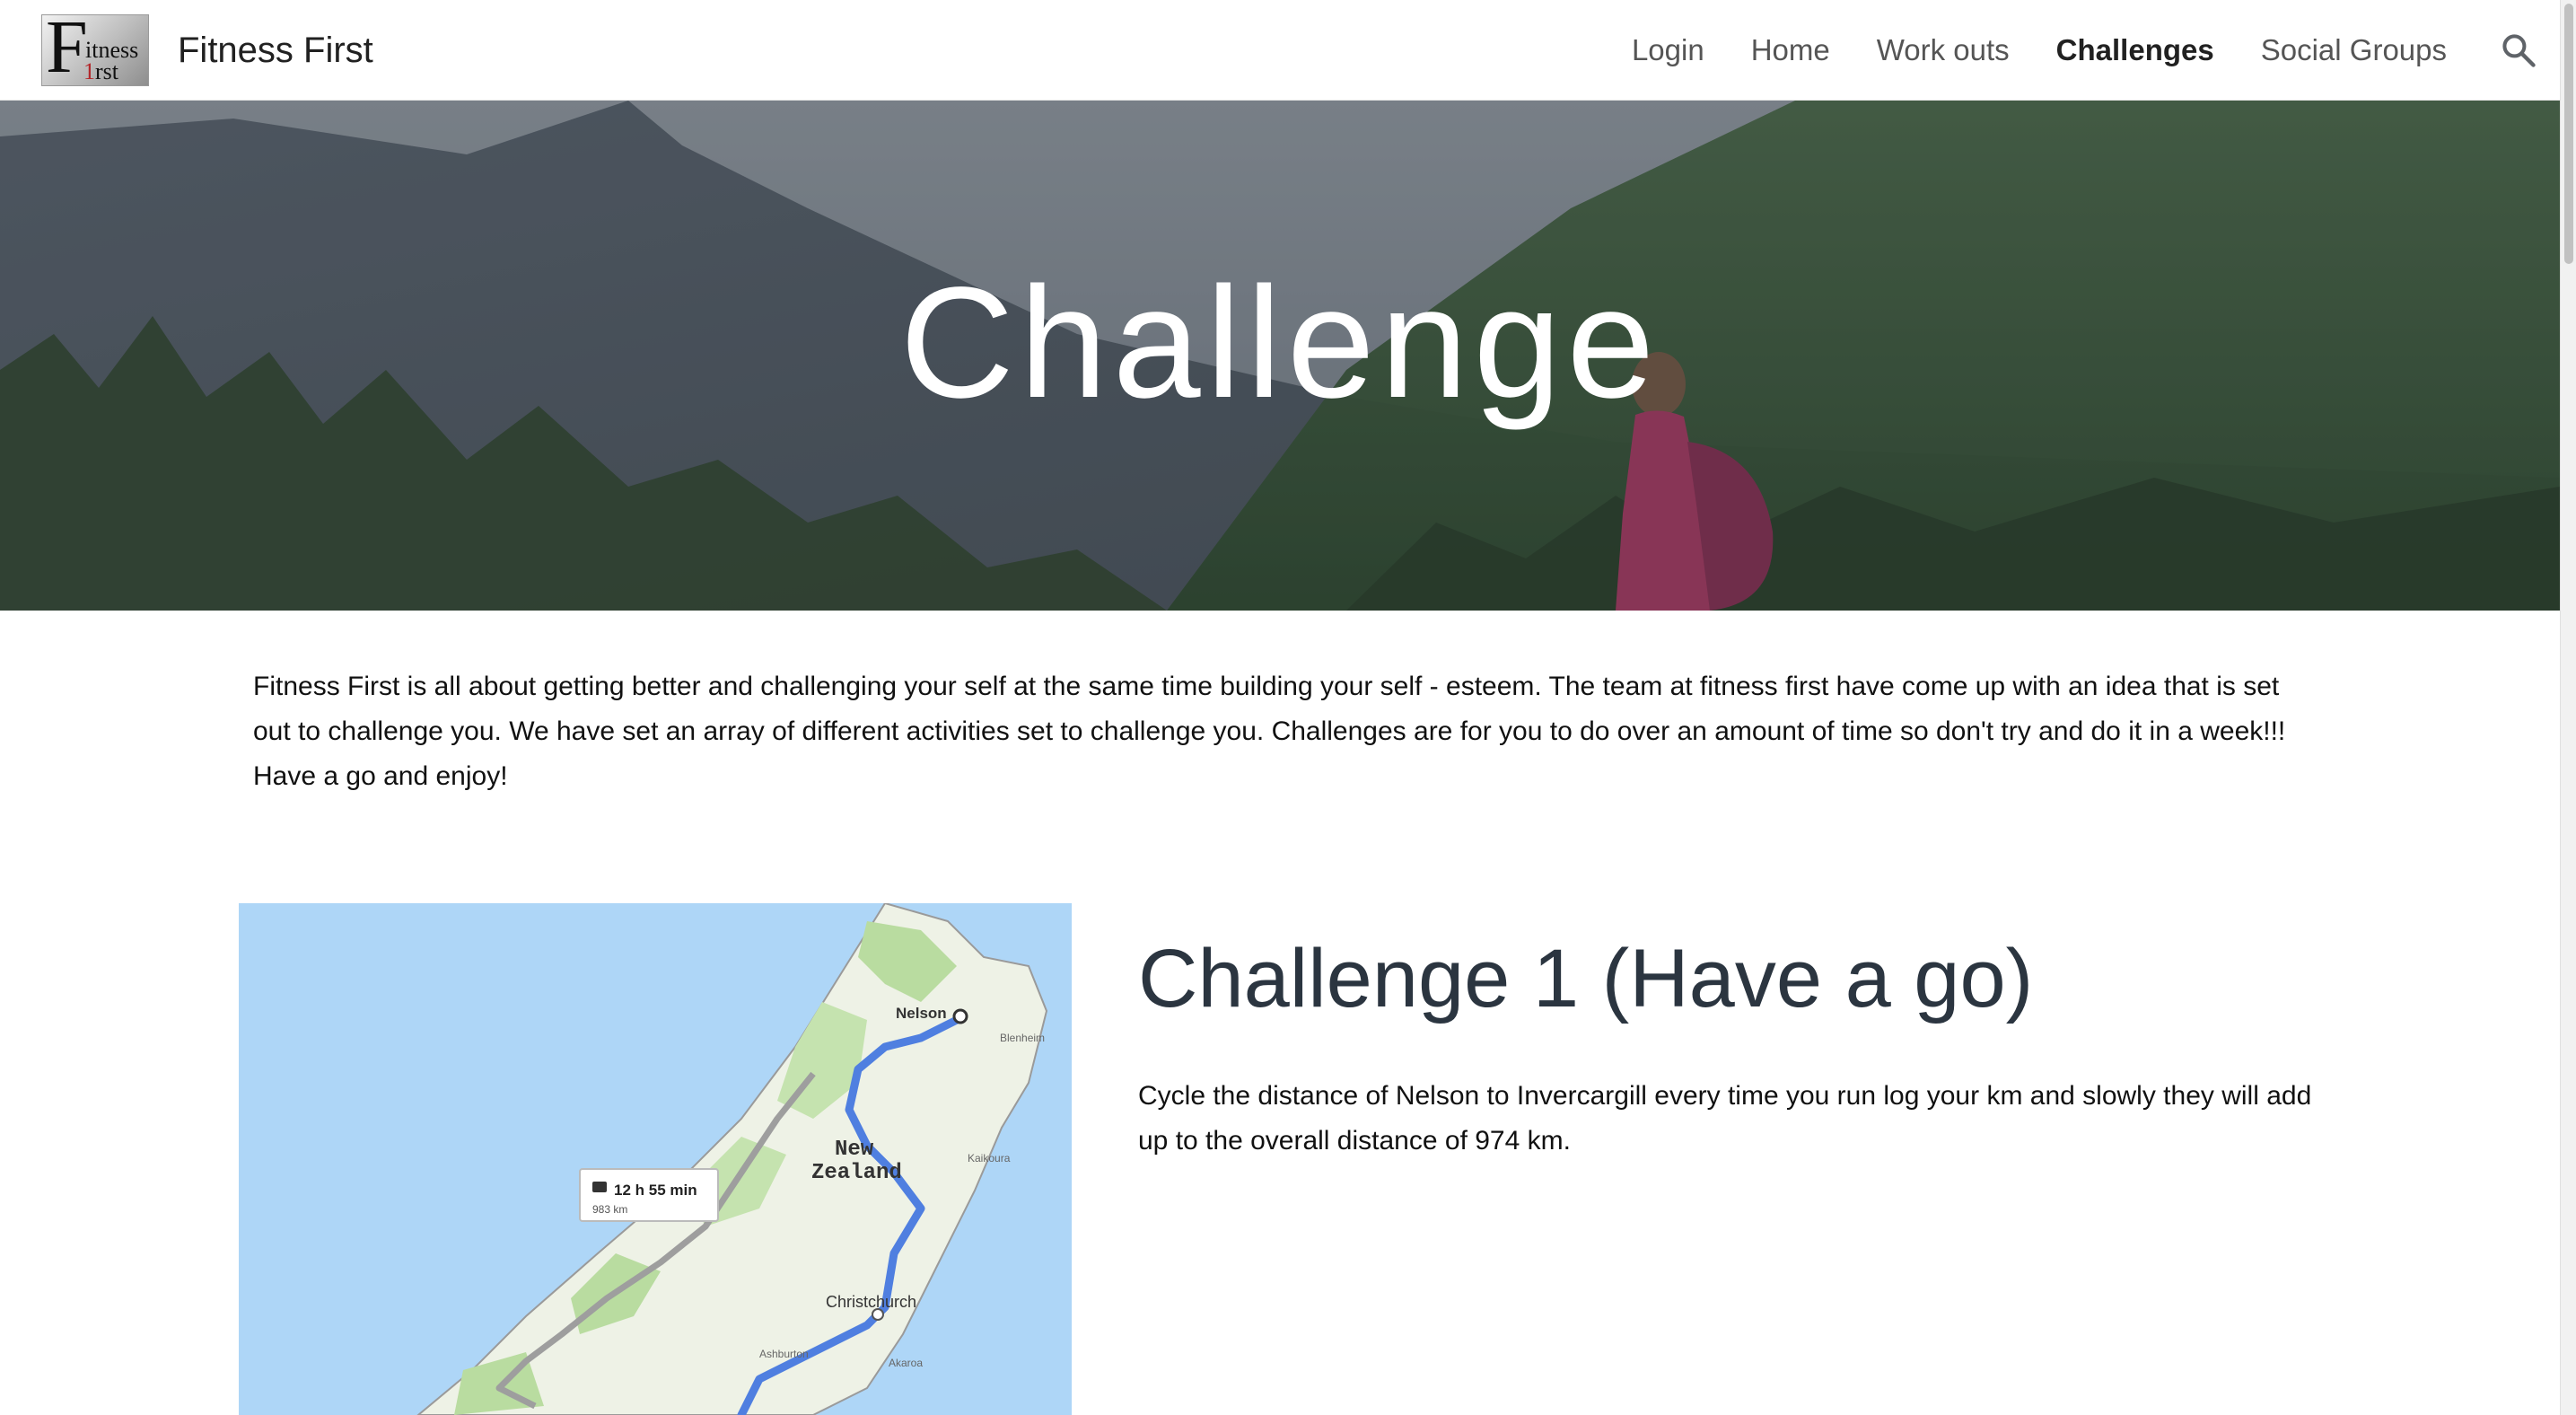 Image resolution: width=2576 pixels, height=1415 pixels. What do you see at coordinates (95, 50) in the screenshot?
I see `site-logo: F itness 1rst` at bounding box center [95, 50].